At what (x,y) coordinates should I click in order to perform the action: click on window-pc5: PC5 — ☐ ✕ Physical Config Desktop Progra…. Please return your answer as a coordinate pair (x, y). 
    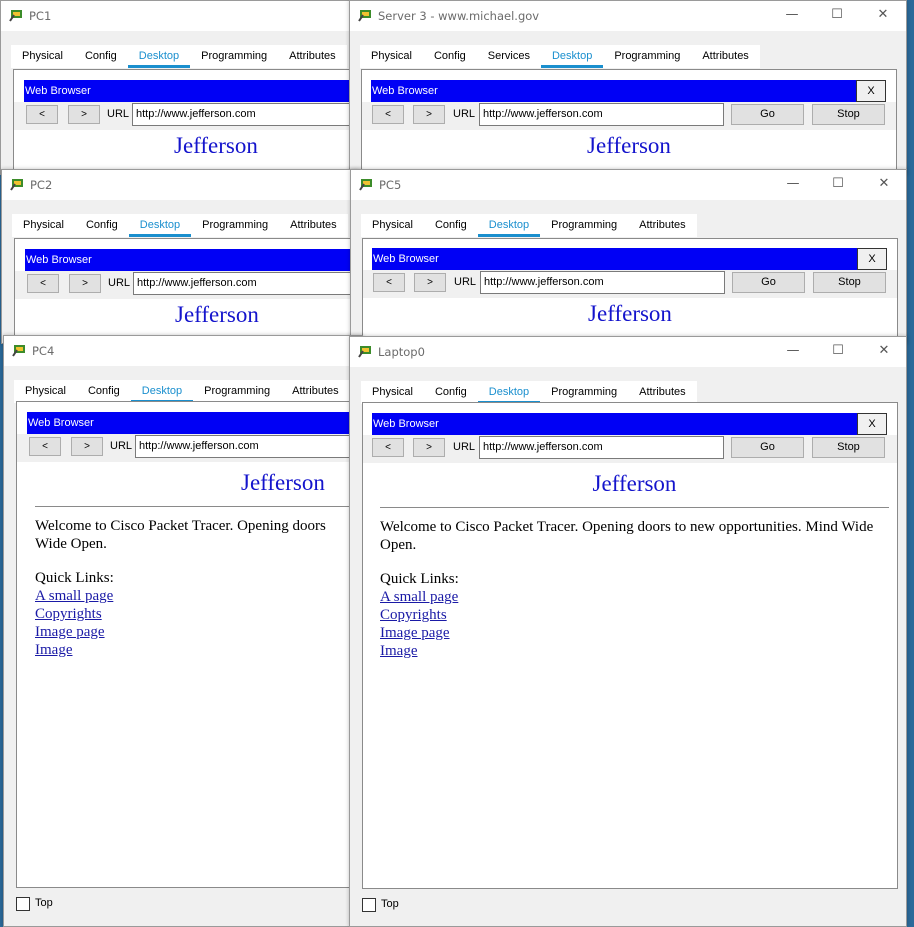
    Looking at the image, I should click on (628, 256).